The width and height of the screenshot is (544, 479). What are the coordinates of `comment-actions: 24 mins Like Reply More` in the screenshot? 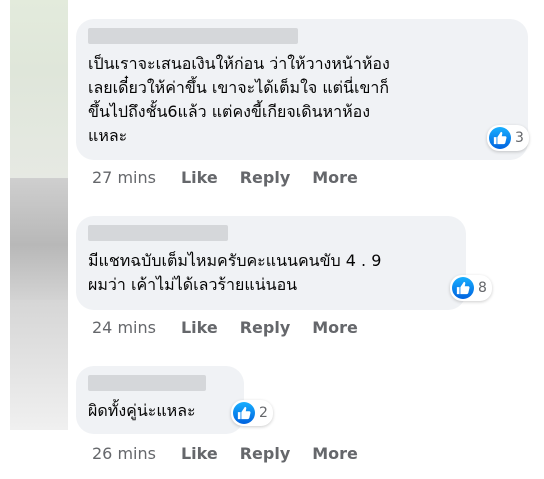 It's located at (236, 327).